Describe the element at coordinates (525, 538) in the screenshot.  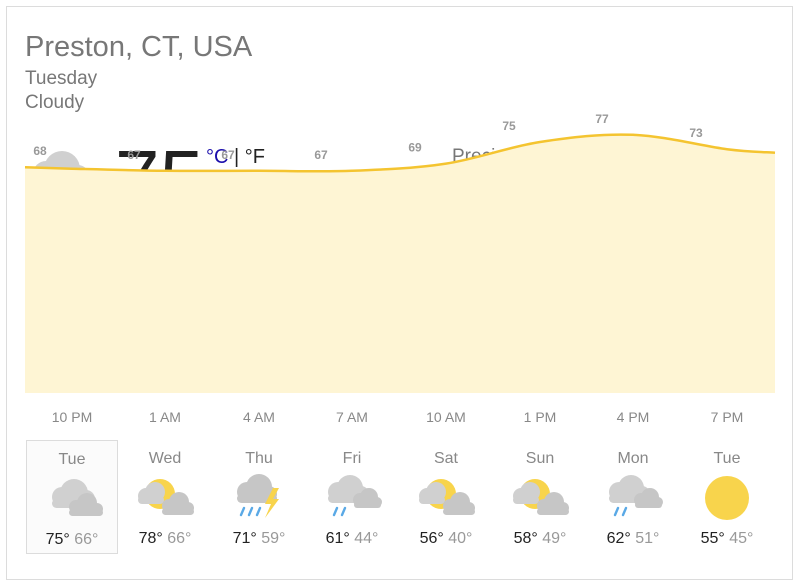
I see `forecast-high: 58°` at that location.